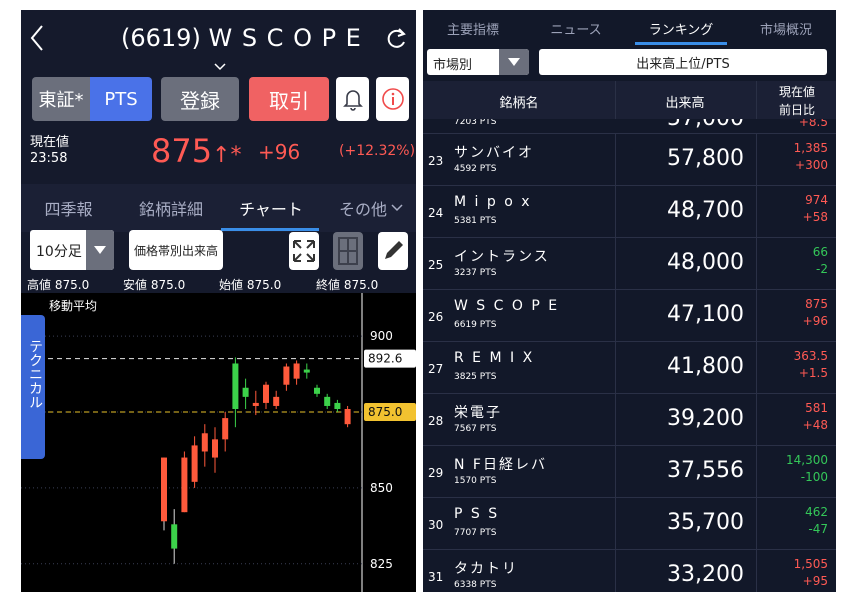 This screenshot has width=849, height=603. I want to click on ohlc-high: 高値 875.0, so click(58, 285).